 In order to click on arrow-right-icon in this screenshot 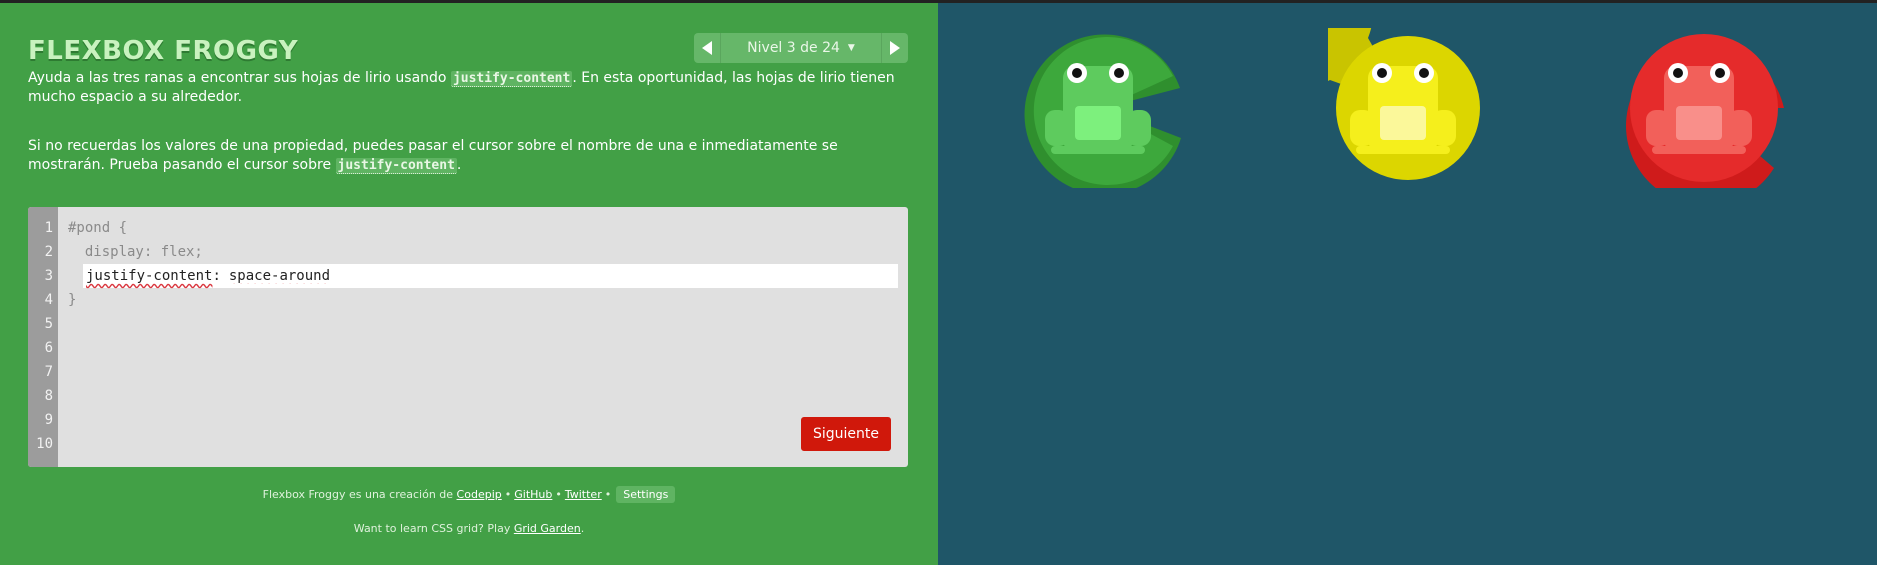, I will do `click(895, 48)`.